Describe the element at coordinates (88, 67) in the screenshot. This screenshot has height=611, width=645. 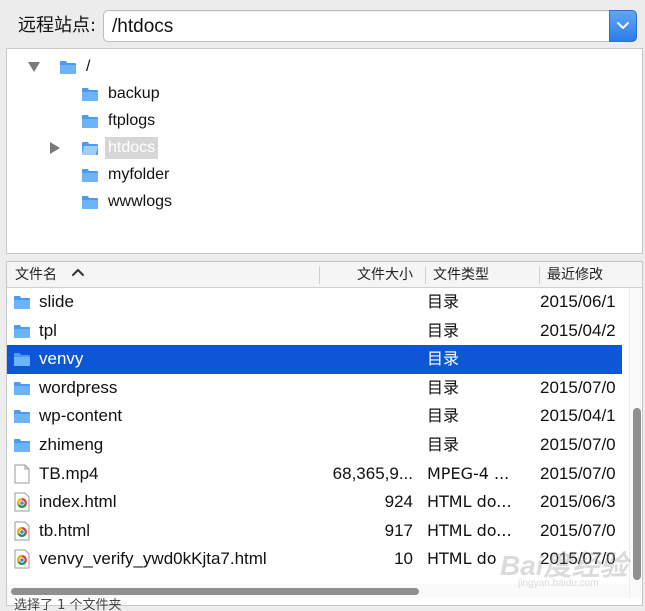
I see `tree-item-root: /` at that location.